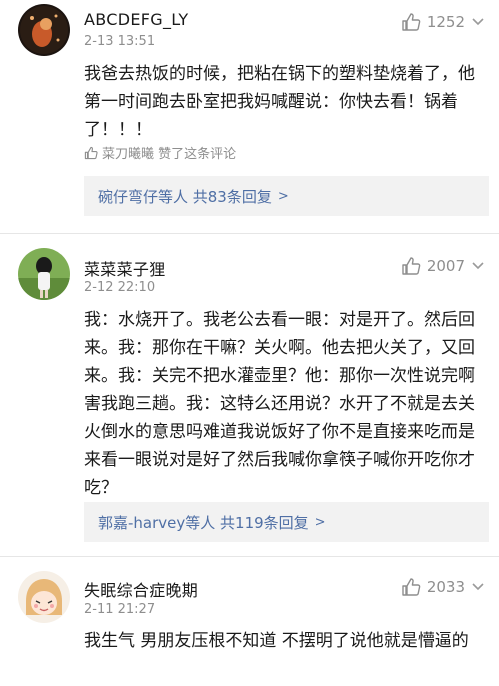 The width and height of the screenshot is (499, 686). Describe the element at coordinates (445, 266) in the screenshot. I see `like-count: 2007` at that location.